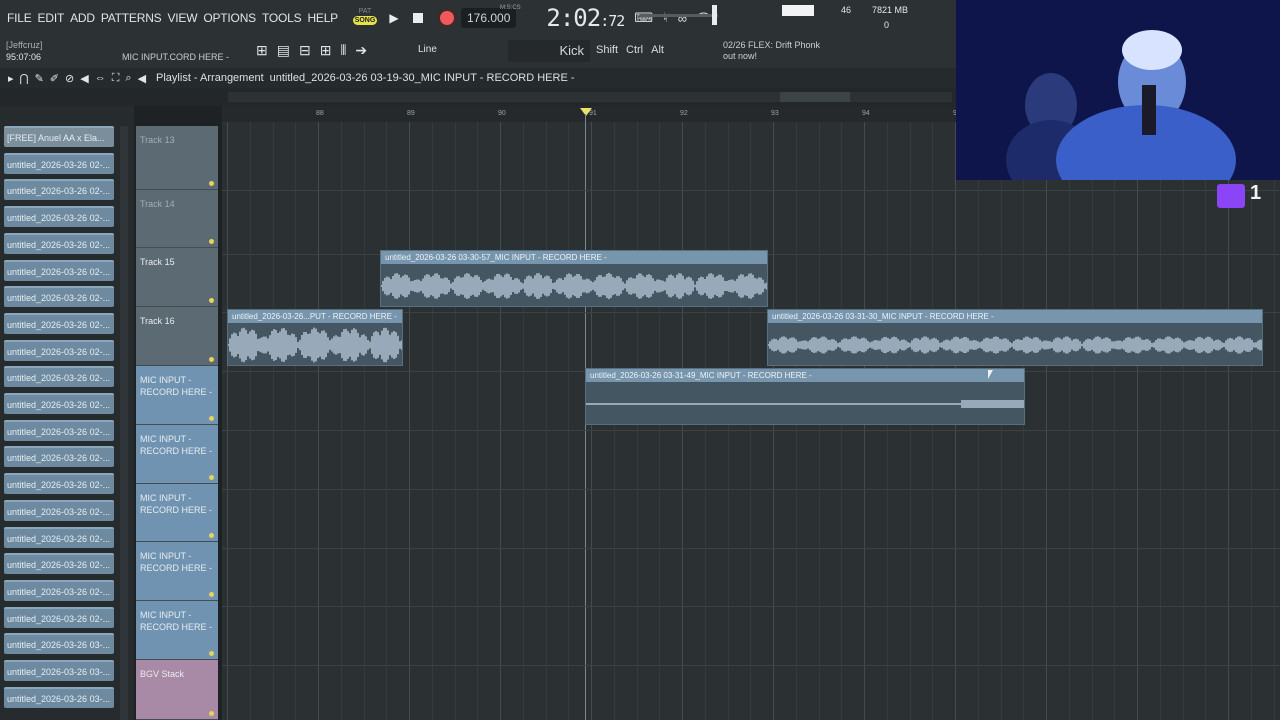 This screenshot has height=720, width=1280. Describe the element at coordinates (305, 50) in the screenshot. I see `piano-roll-icon: ⊟` at that location.